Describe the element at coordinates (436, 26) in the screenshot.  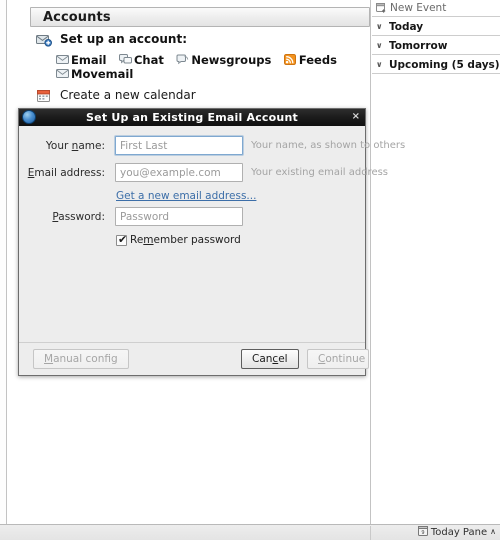
I see `today-pane-group-today: ∨ Today` at that location.